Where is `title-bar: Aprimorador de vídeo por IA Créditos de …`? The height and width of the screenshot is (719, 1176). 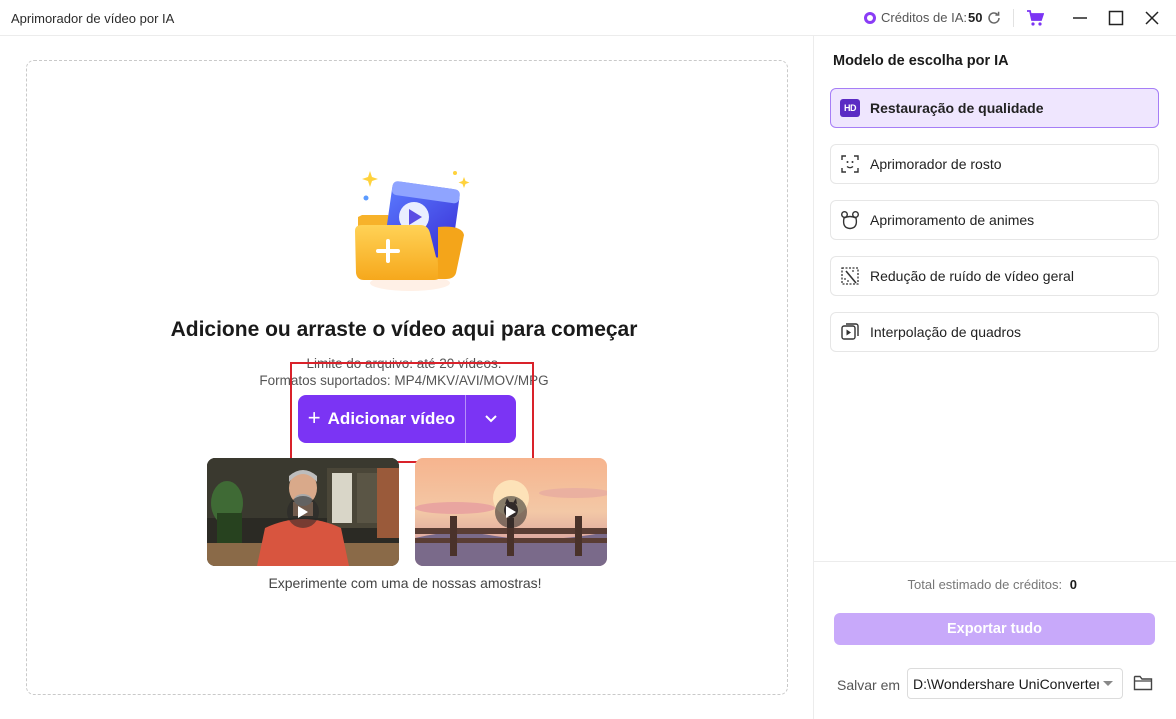 title-bar: Aprimorador de vídeo por IA Créditos de … is located at coordinates (588, 18).